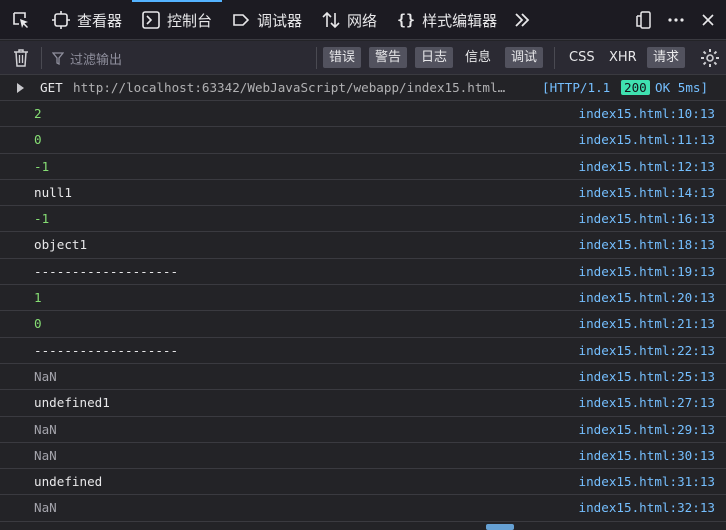 Image resolution: width=726 pixels, height=530 pixels. I want to click on expand-triangle-icon, so click(20, 88).